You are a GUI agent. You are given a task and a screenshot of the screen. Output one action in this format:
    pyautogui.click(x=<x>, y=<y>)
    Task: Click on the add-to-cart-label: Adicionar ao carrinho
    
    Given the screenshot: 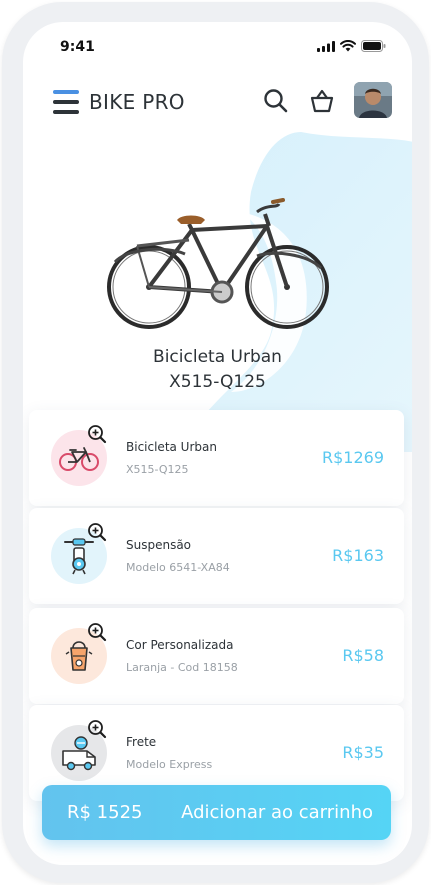 What is the action you would take?
    pyautogui.click(x=277, y=812)
    